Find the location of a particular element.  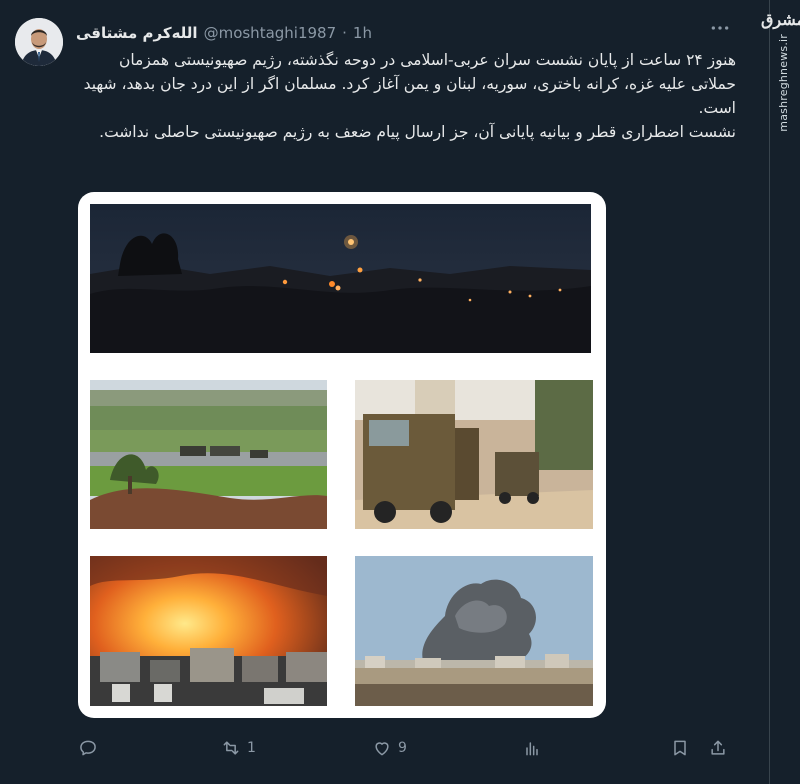

reply-button is located at coordinates (91, 748).